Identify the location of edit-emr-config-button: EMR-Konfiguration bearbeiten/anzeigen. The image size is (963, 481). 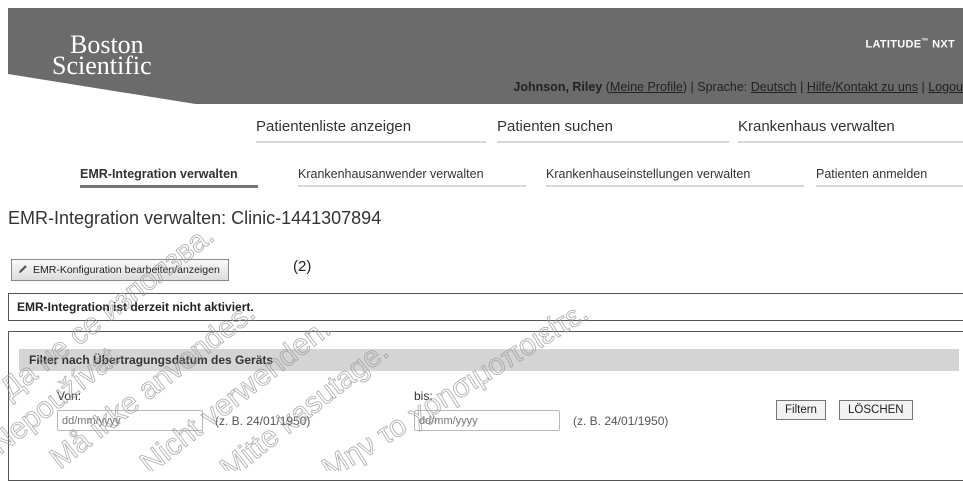
(120, 270).